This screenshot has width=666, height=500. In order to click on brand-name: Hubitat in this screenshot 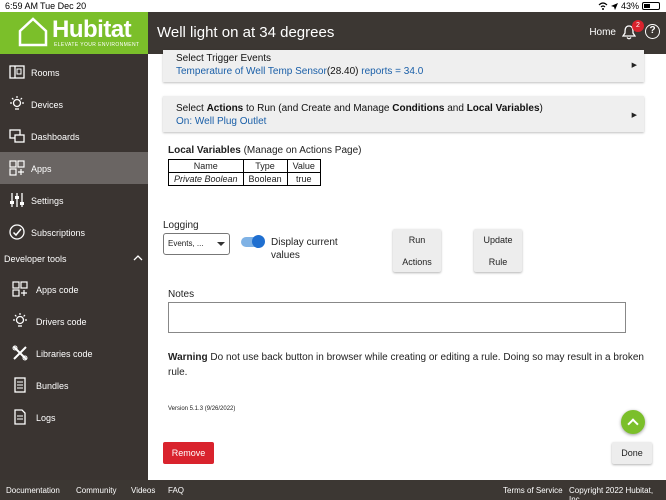, I will do `click(92, 29)`.